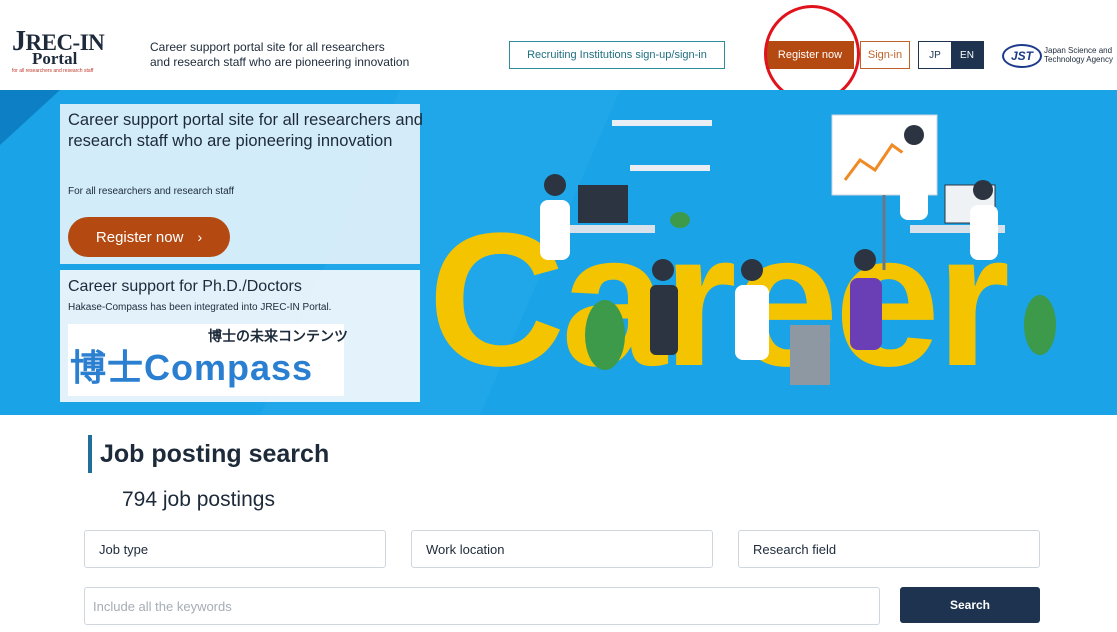  What do you see at coordinates (55, 58) in the screenshot?
I see `logo-portal-text: Portal` at bounding box center [55, 58].